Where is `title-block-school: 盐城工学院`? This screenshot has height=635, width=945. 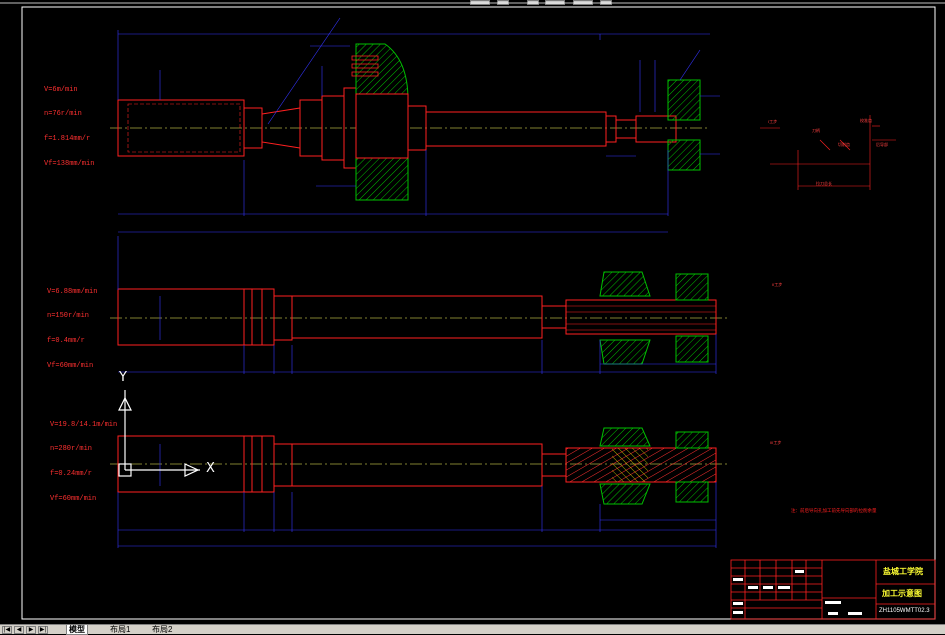
title-block-school: 盐城工学院 is located at coordinates (903, 571).